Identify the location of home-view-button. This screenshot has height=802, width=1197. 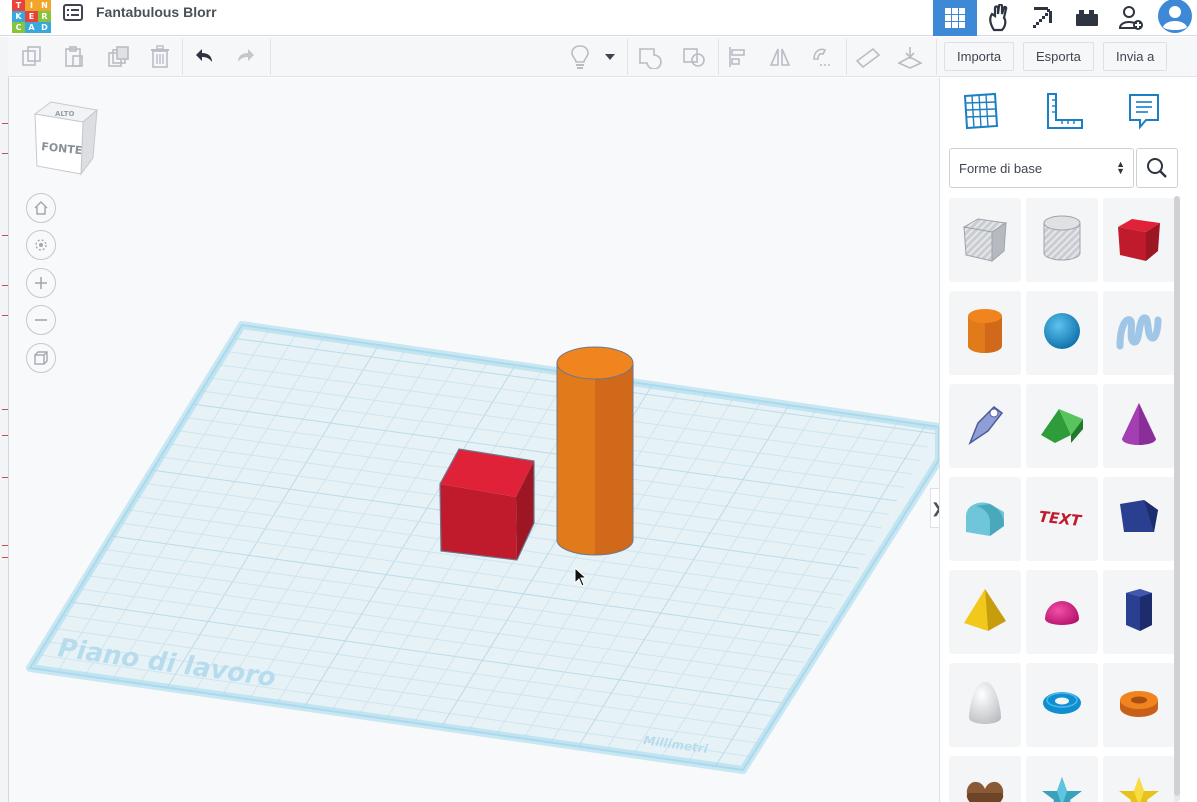
(41, 208).